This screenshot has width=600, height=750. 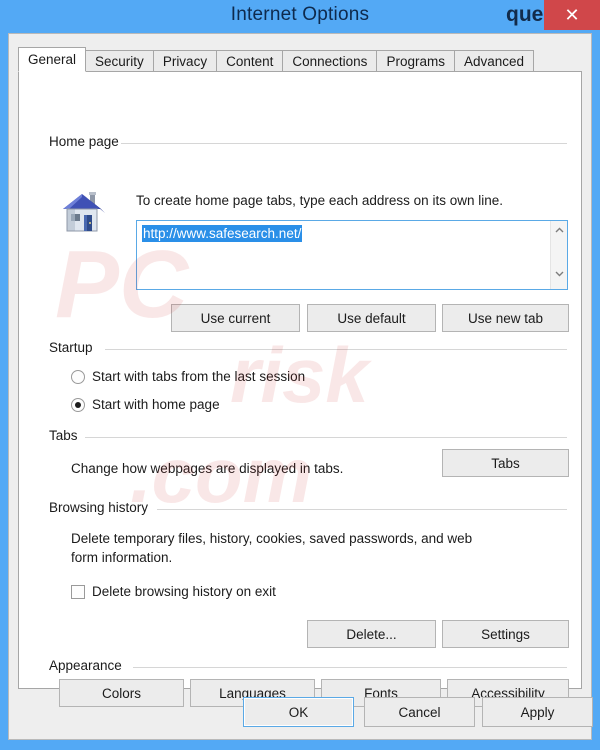 I want to click on title-bar: Internet Options question-mark-icon ✕, so click(x=300, y=43).